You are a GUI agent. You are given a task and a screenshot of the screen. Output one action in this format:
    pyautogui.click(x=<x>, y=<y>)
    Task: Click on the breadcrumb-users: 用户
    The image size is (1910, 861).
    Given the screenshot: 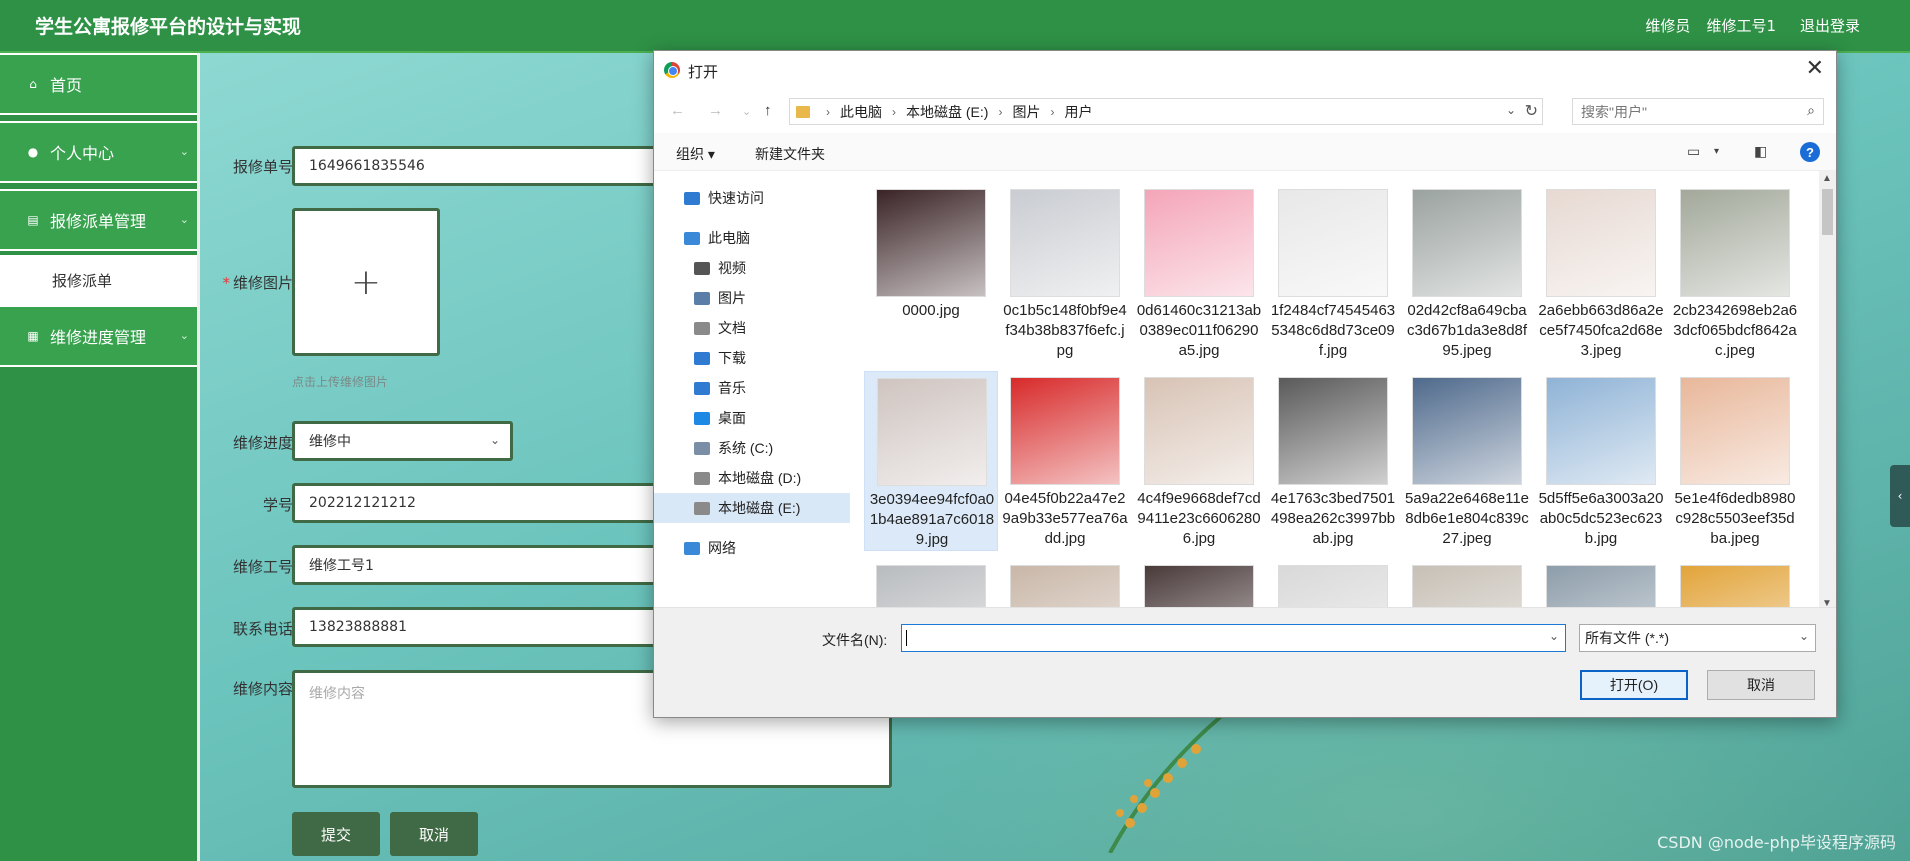 What is the action you would take?
    pyautogui.click(x=1078, y=112)
    